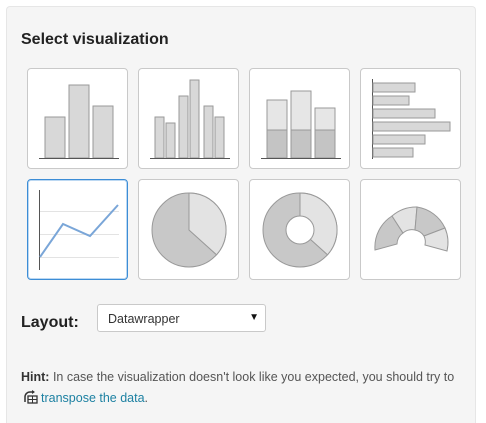  What do you see at coordinates (144, 319) in the screenshot?
I see `layout-select-value: Datawrapper` at bounding box center [144, 319].